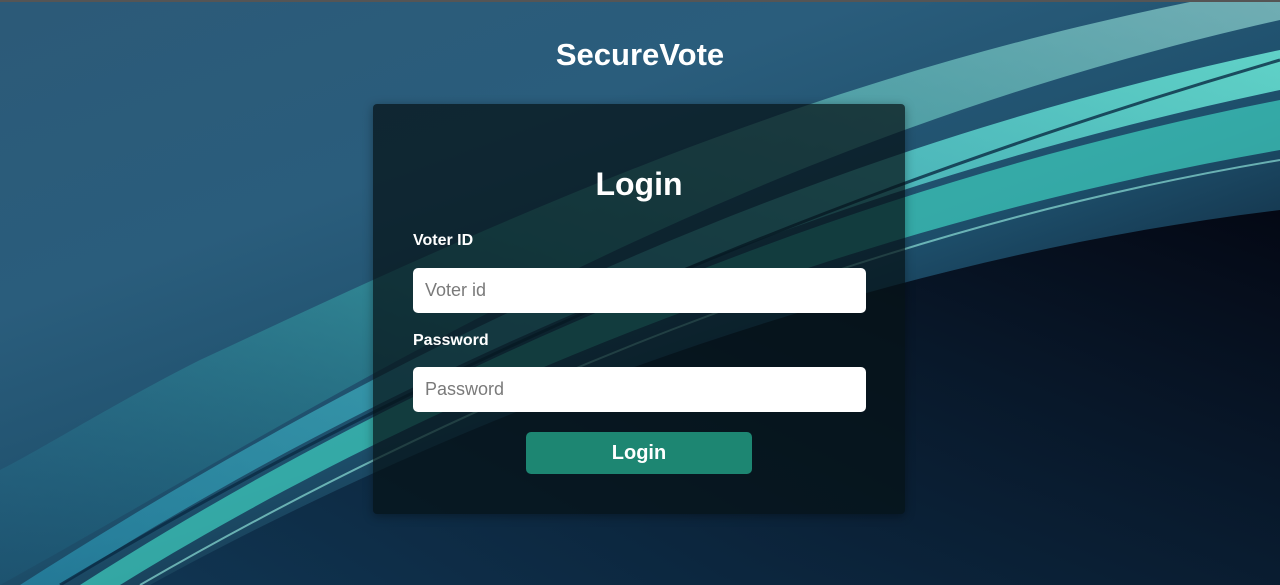 The height and width of the screenshot is (585, 1280). Describe the element at coordinates (451, 340) in the screenshot. I see `password-label: Password` at that location.